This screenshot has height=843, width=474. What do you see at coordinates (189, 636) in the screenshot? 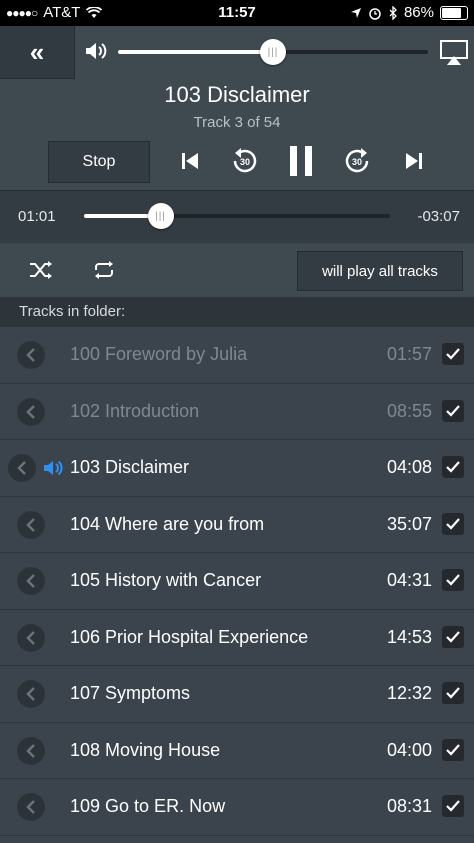
I see `track-name: 106 Prior Hospital Experience` at bounding box center [189, 636].